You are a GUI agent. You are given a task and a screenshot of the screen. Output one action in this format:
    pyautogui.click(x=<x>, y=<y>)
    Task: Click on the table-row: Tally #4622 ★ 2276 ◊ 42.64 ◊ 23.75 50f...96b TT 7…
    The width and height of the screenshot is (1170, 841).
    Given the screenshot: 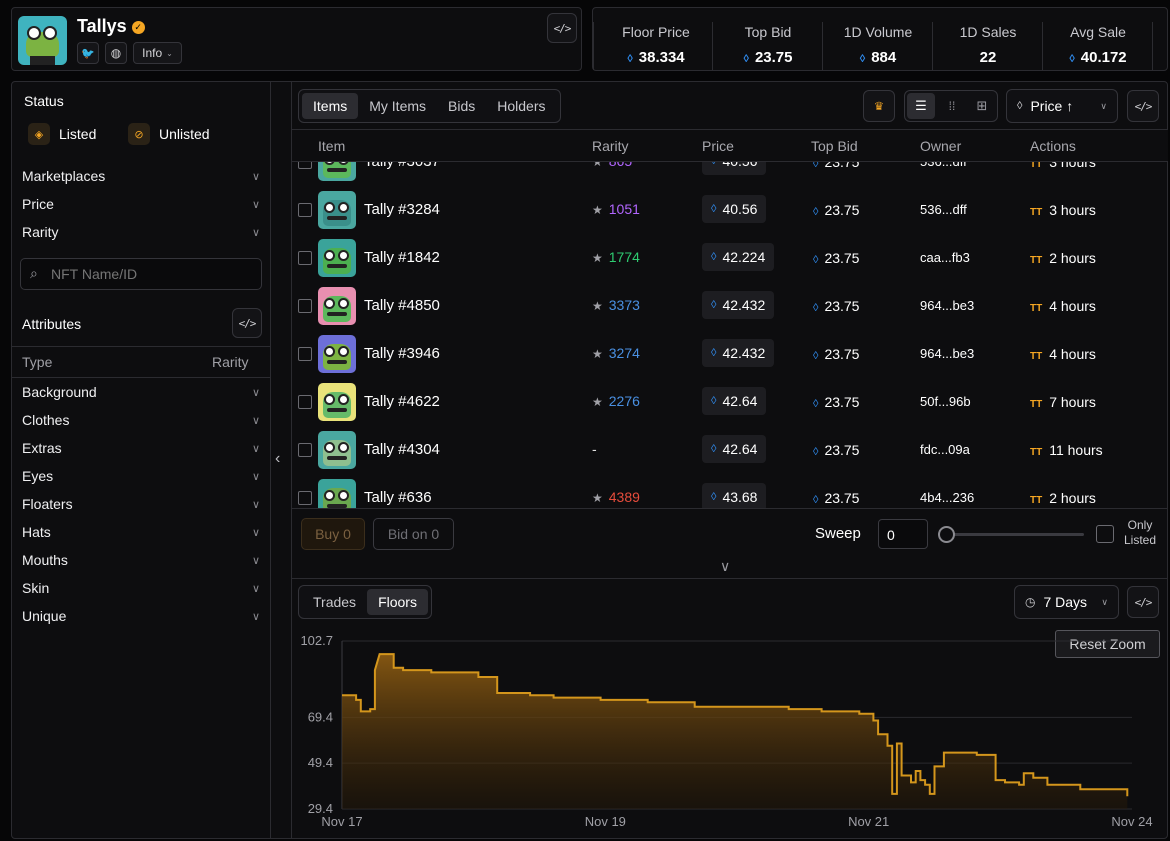 What is the action you would take?
    pyautogui.click(x=730, y=402)
    